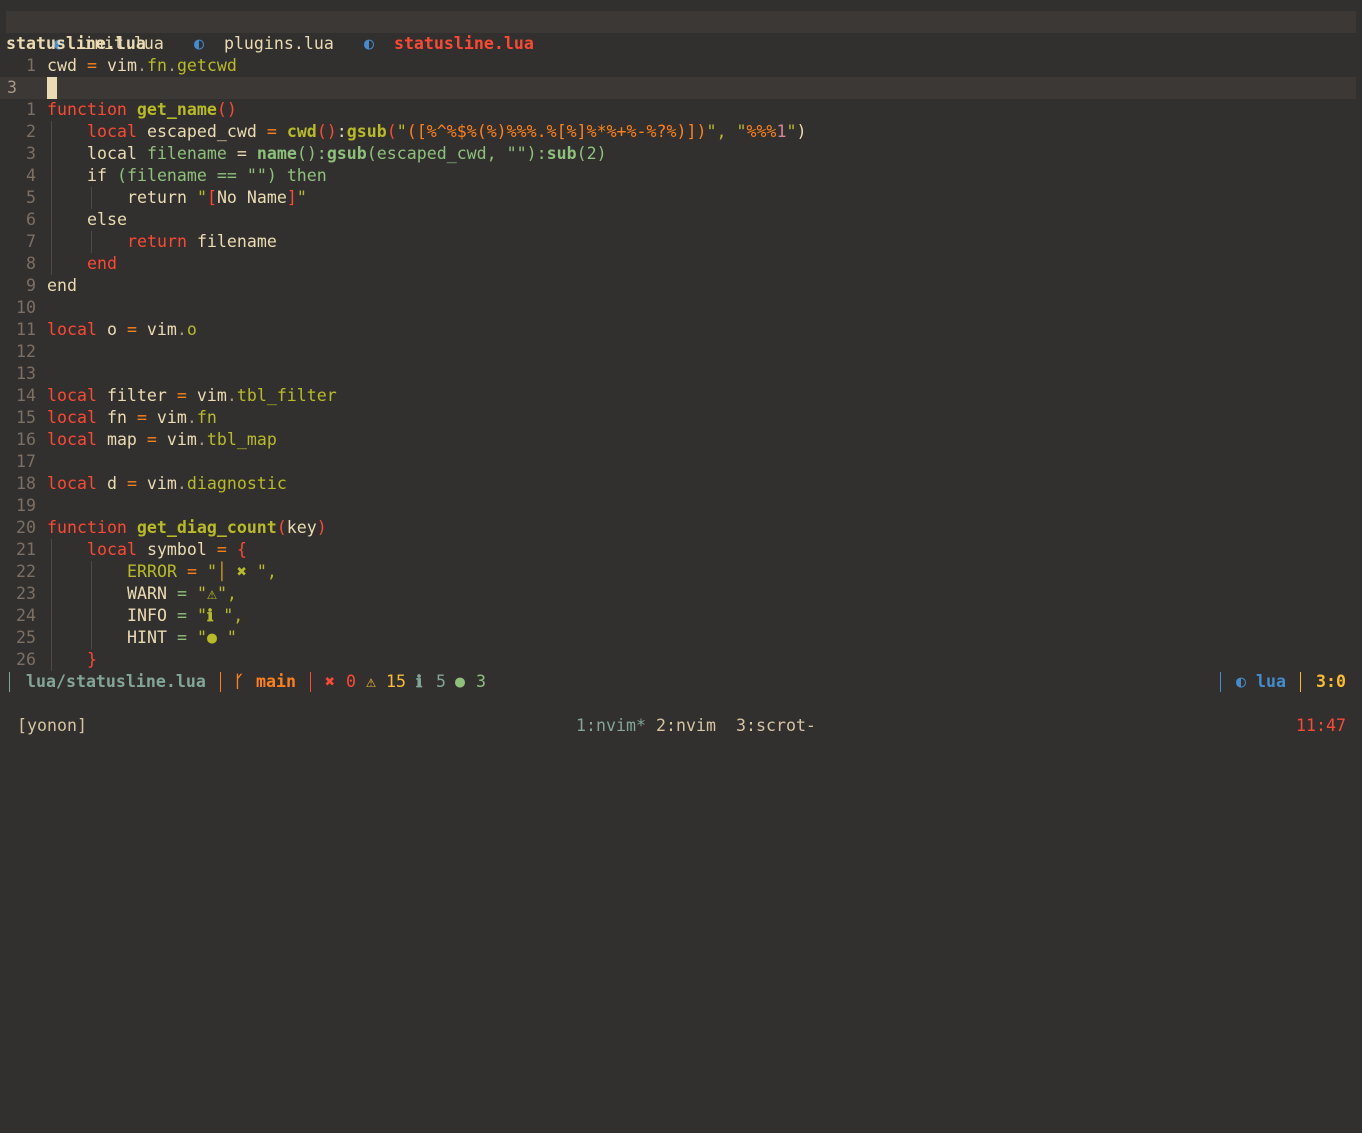 This screenshot has height=1133, width=1362. I want to click on code-token: end, so click(62, 285).